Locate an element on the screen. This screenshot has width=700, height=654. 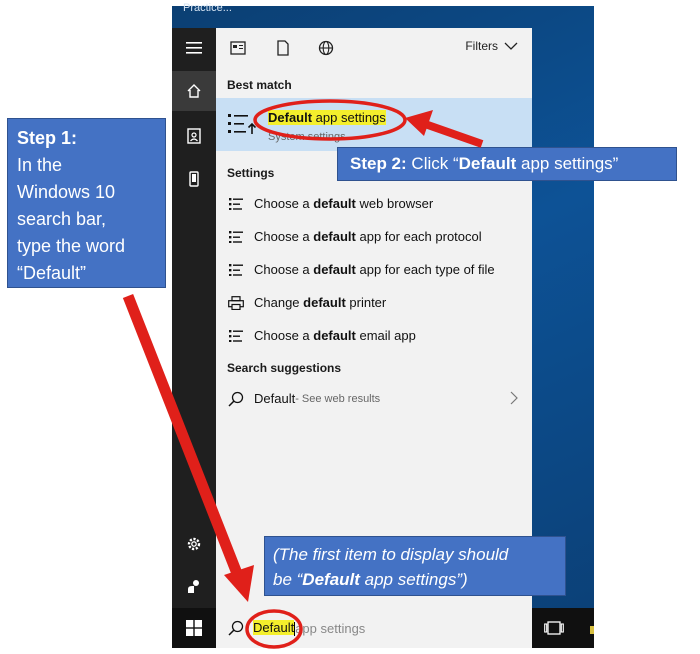
filters-label: Filters is located at coordinates (481, 46).